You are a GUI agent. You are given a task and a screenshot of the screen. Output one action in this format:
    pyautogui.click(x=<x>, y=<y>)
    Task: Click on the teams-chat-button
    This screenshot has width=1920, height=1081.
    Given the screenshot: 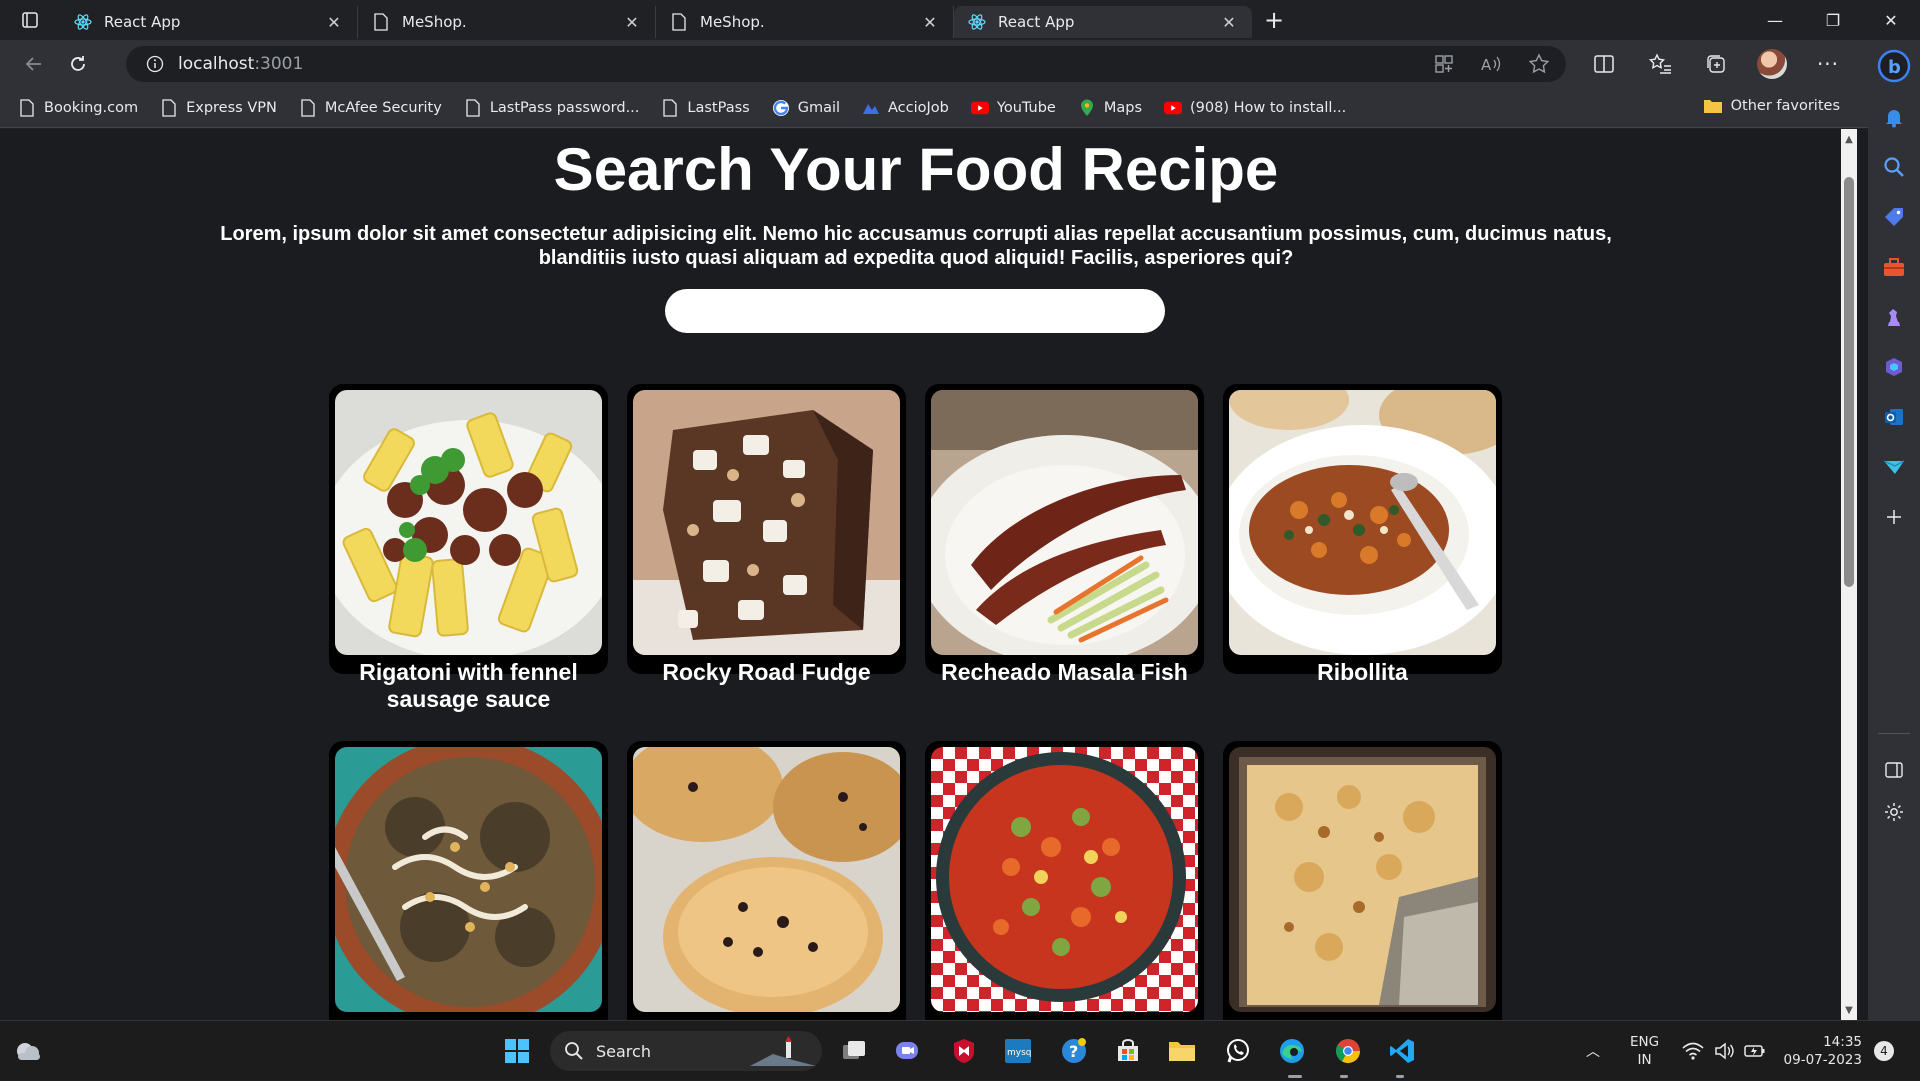 What is the action you would take?
    pyautogui.click(x=907, y=1051)
    